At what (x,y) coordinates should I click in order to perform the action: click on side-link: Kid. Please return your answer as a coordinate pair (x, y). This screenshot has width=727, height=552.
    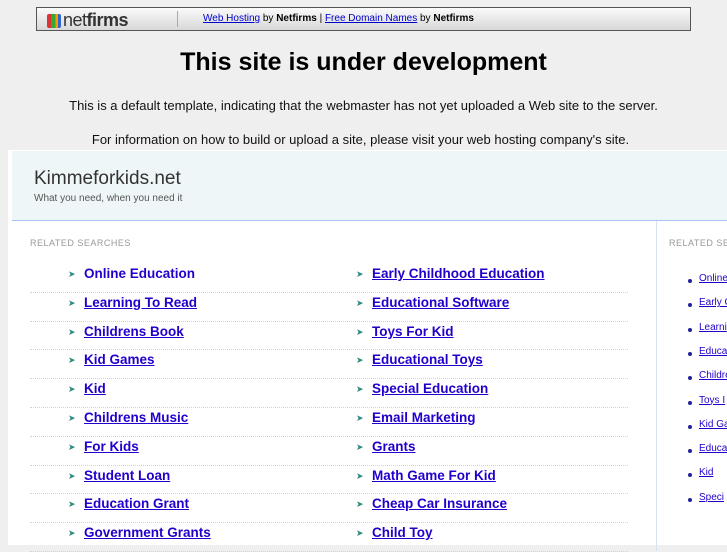
    Looking at the image, I should click on (706, 472).